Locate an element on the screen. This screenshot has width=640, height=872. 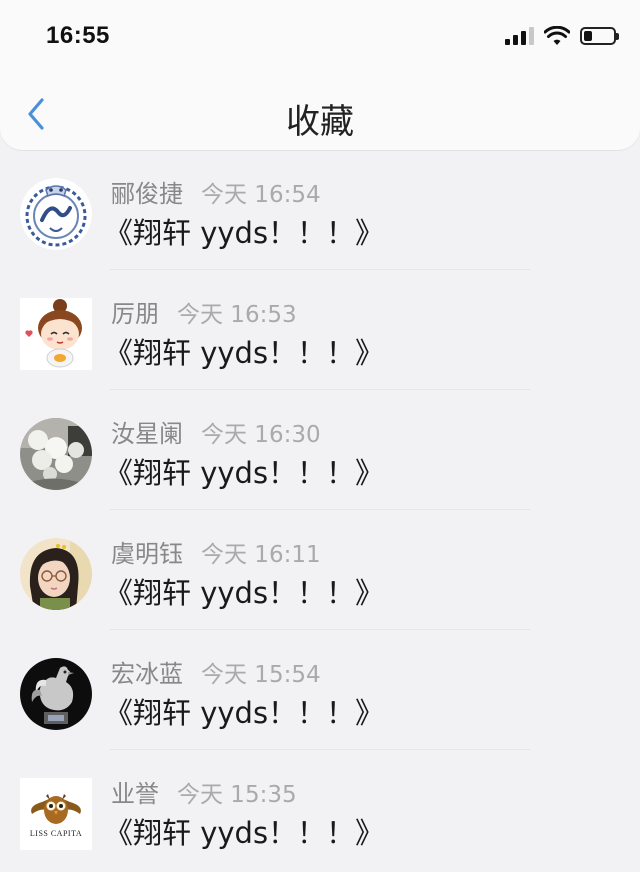
girl-with-glasses-image is located at coordinates (56, 574).